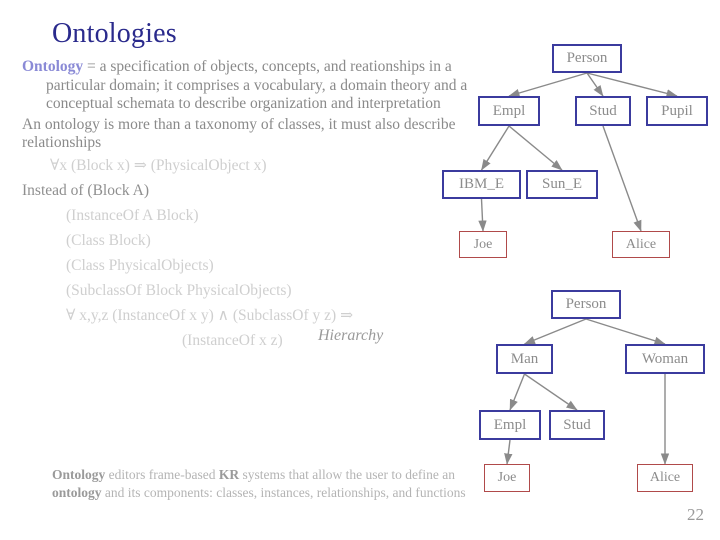 The width and height of the screenshot is (720, 540). I want to click on node-person: Person, so click(587, 58).